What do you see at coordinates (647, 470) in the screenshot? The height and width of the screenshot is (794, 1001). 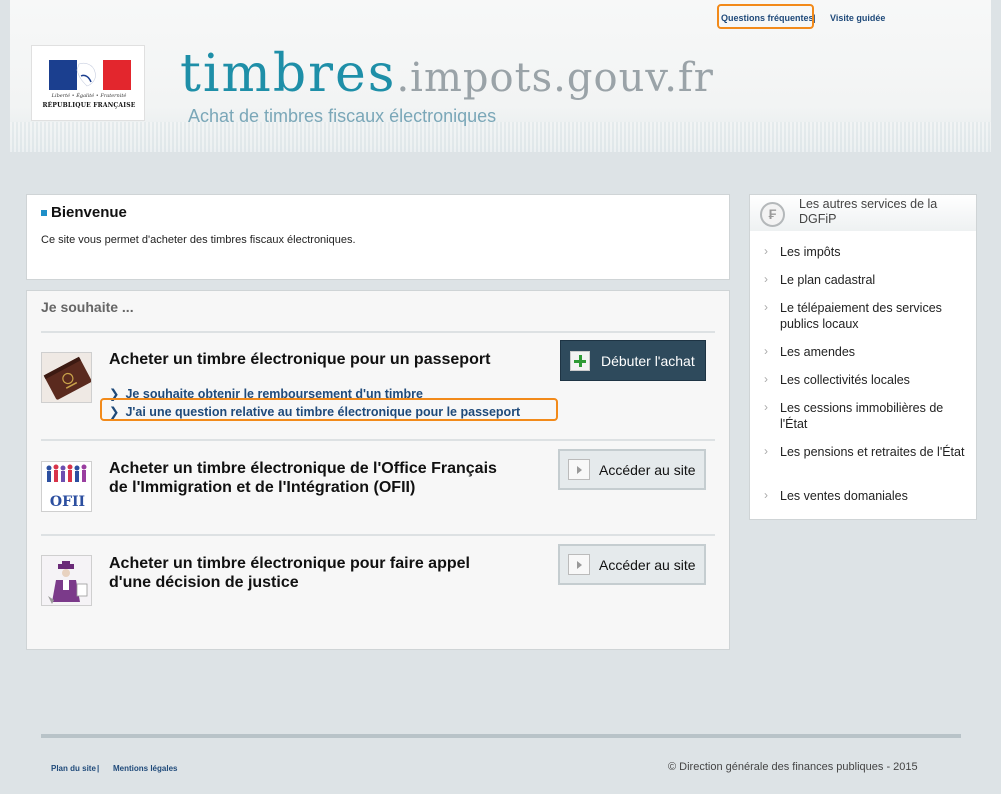 I see `ofii-access-label: Accéder au site` at bounding box center [647, 470].